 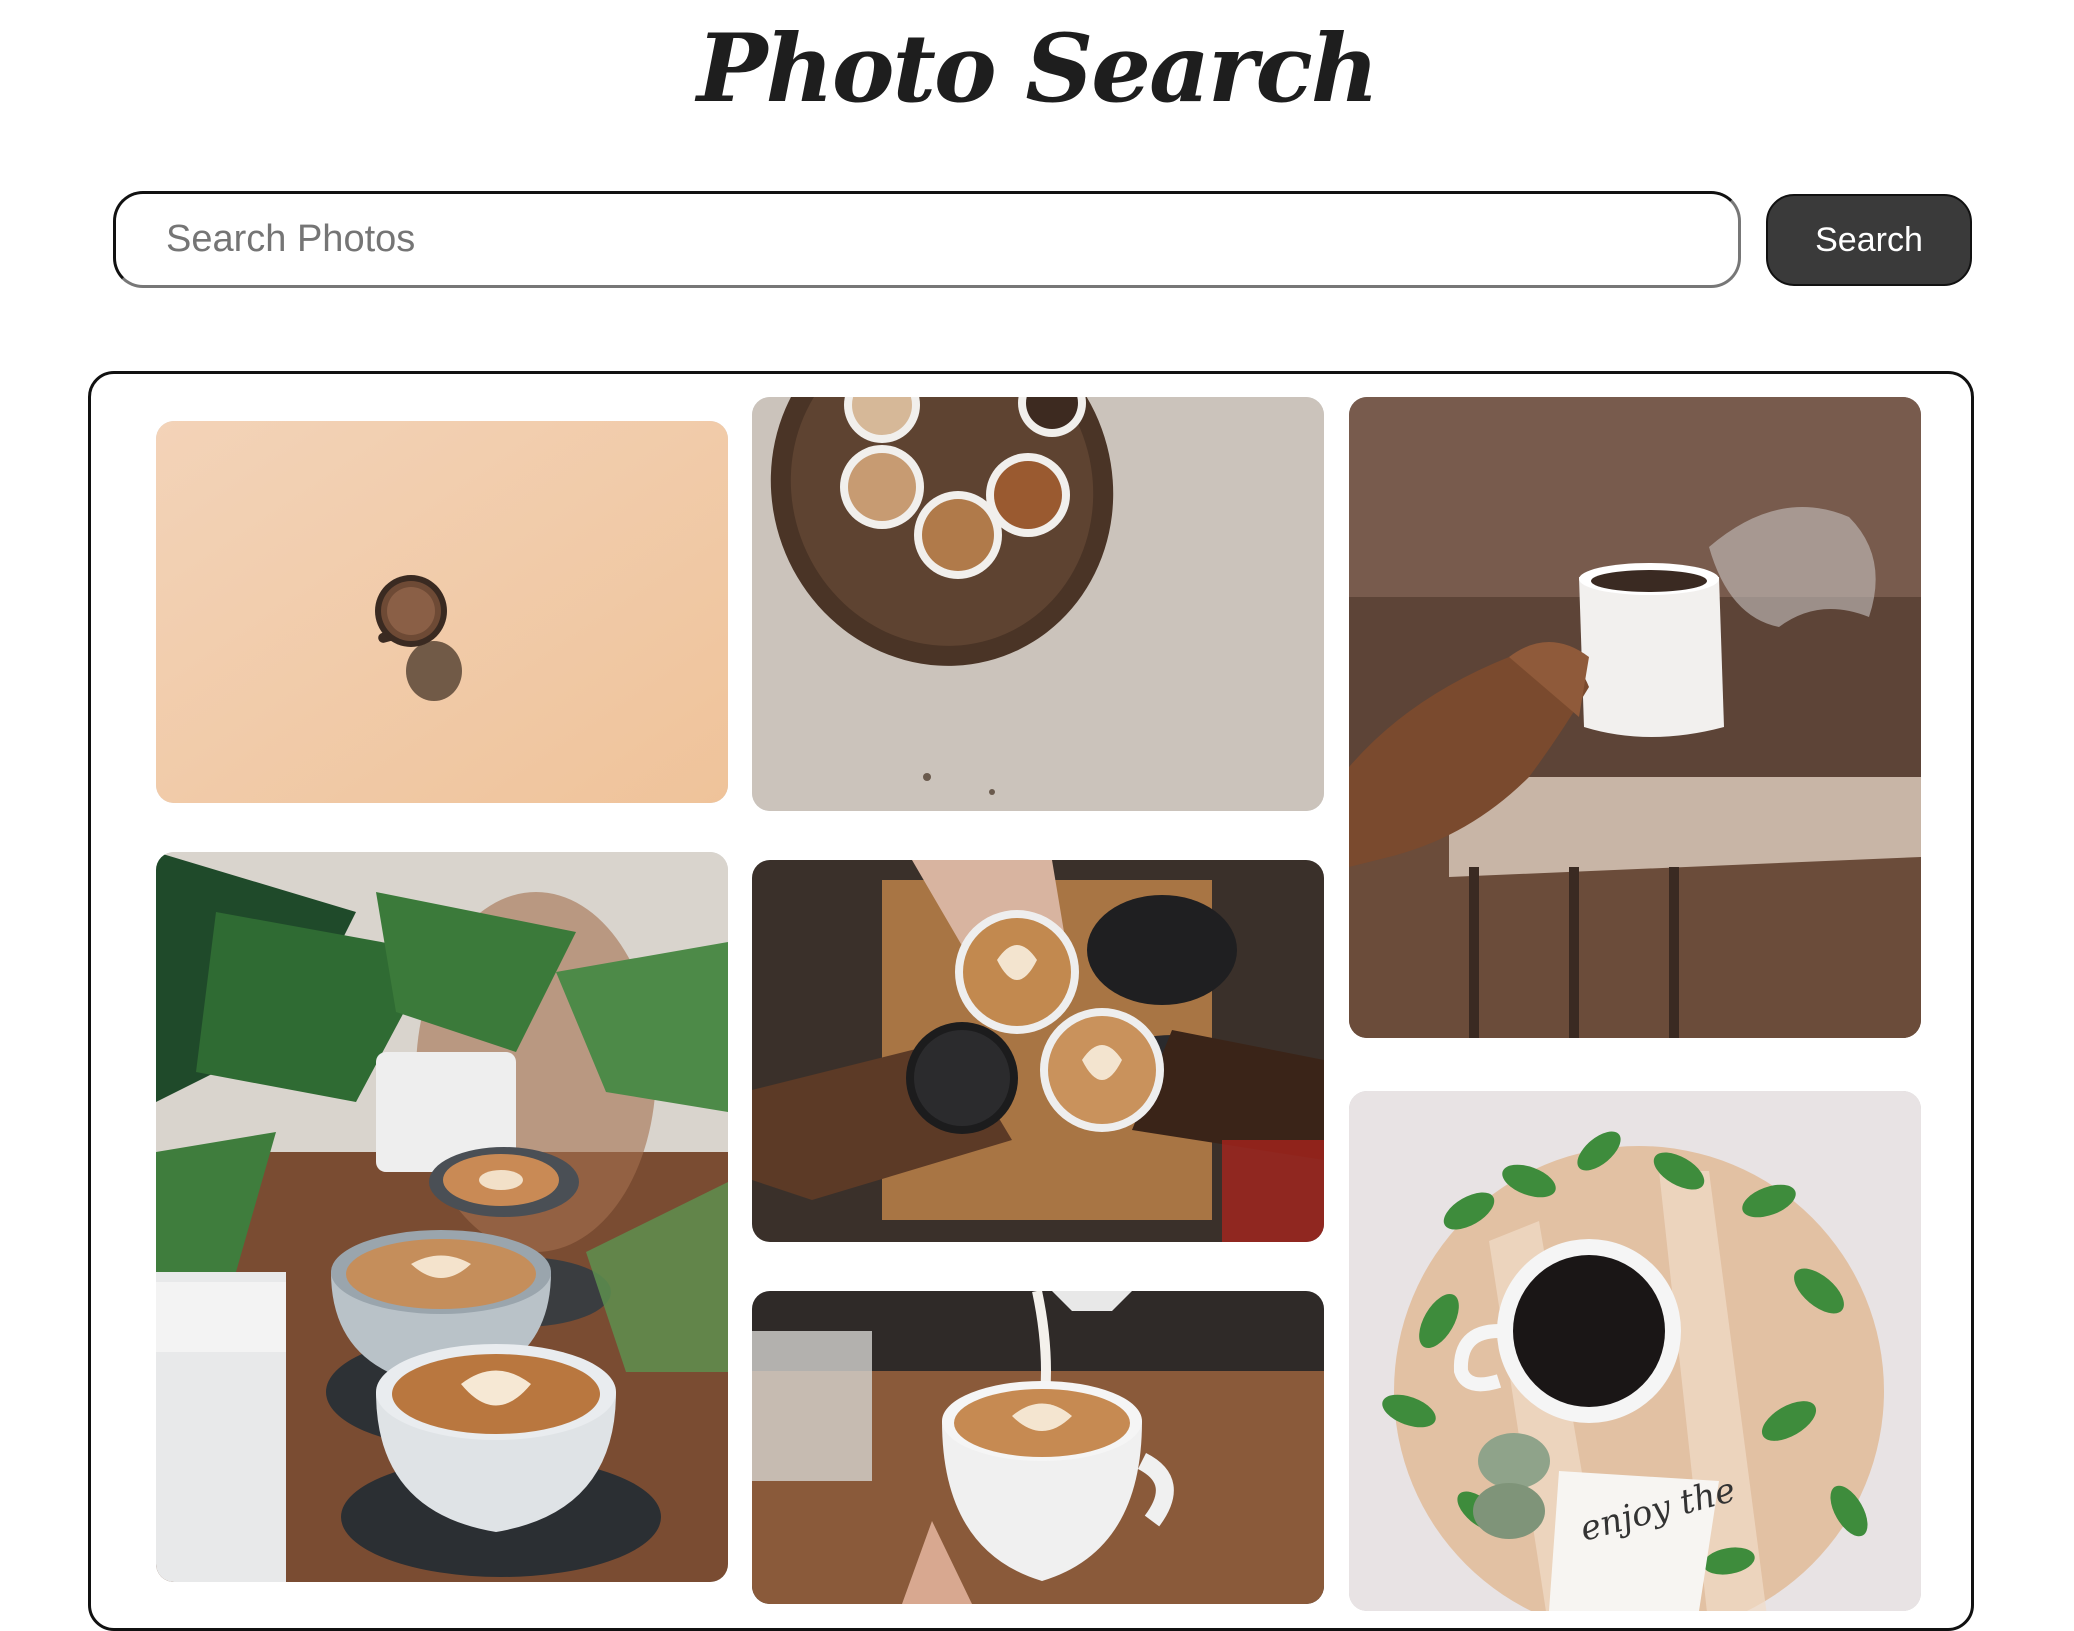 What do you see at coordinates (927, 239) in the screenshot?
I see `search-input` at bounding box center [927, 239].